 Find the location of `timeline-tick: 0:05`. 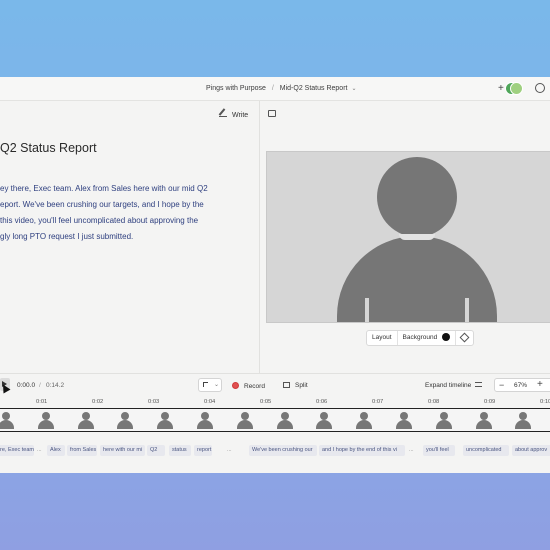

timeline-tick: 0:05 is located at coordinates (266, 402).